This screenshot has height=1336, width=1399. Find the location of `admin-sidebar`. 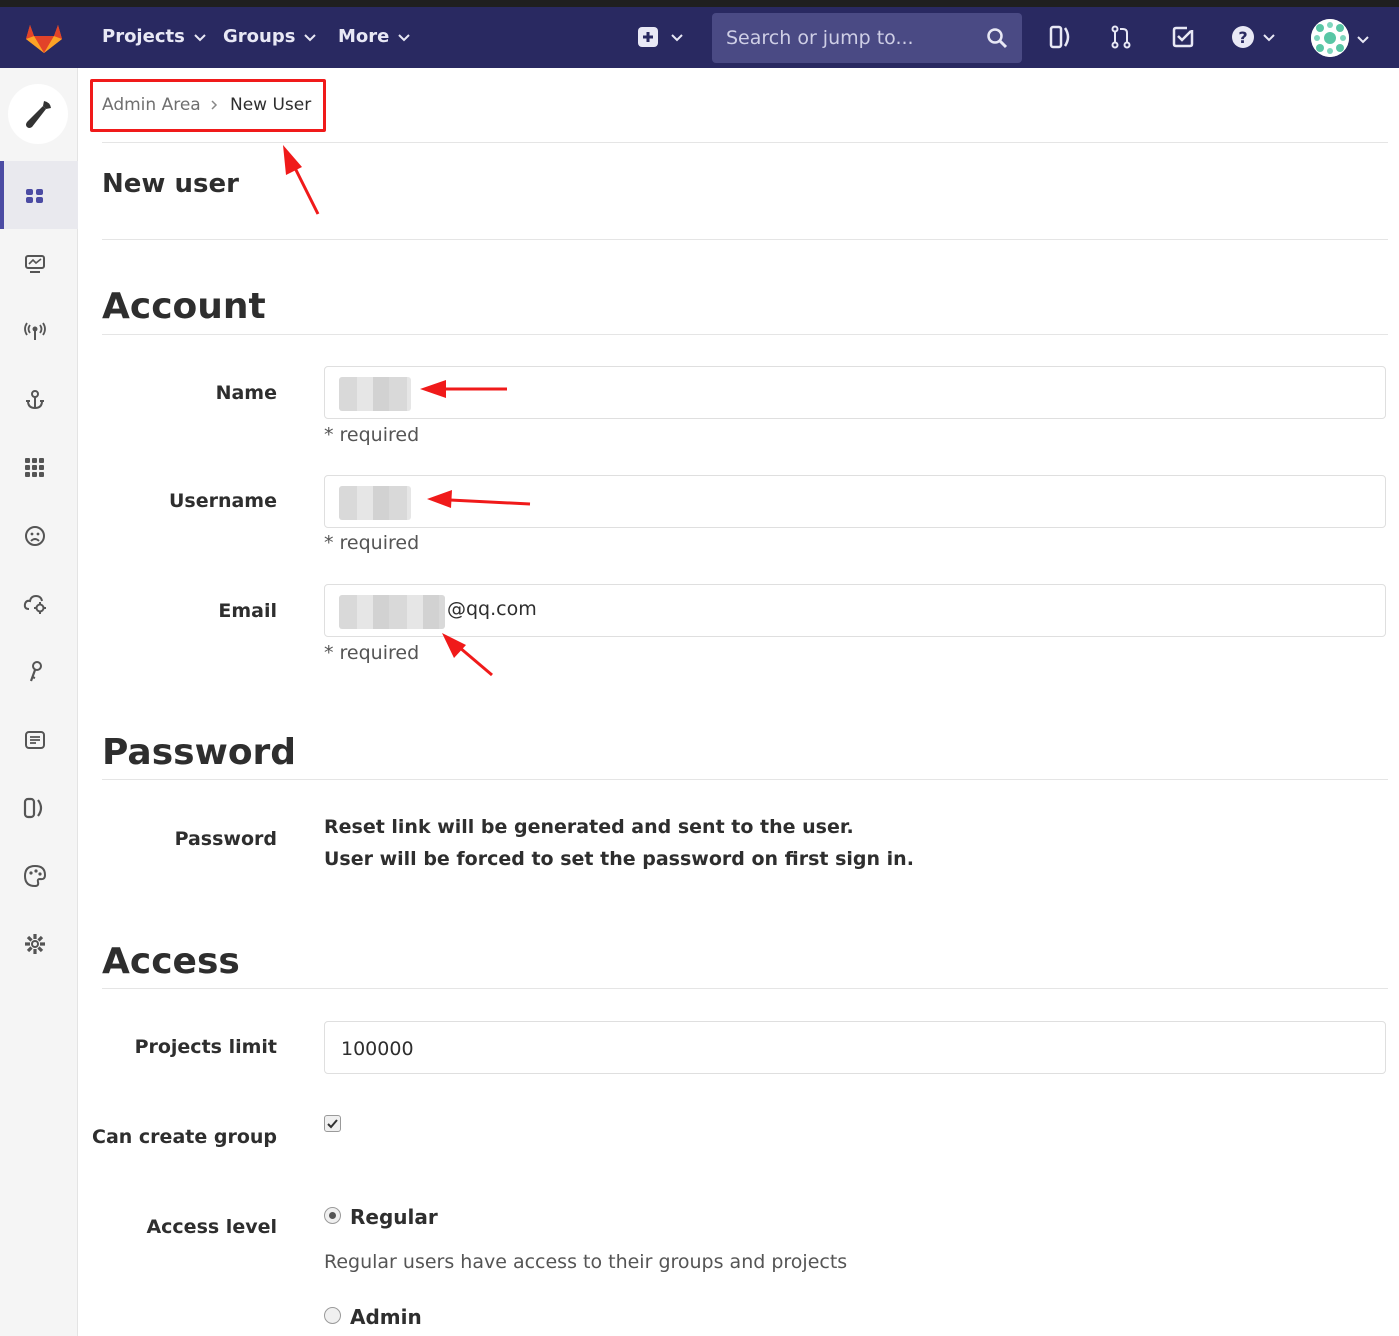

admin-sidebar is located at coordinates (39, 702).